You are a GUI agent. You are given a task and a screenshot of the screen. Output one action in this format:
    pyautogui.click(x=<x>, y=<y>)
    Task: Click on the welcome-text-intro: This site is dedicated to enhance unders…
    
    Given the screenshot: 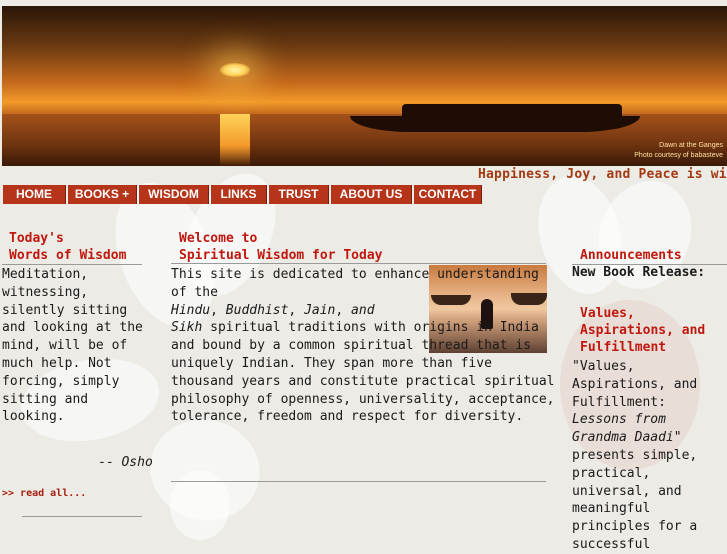 What is the action you would take?
    pyautogui.click(x=355, y=283)
    